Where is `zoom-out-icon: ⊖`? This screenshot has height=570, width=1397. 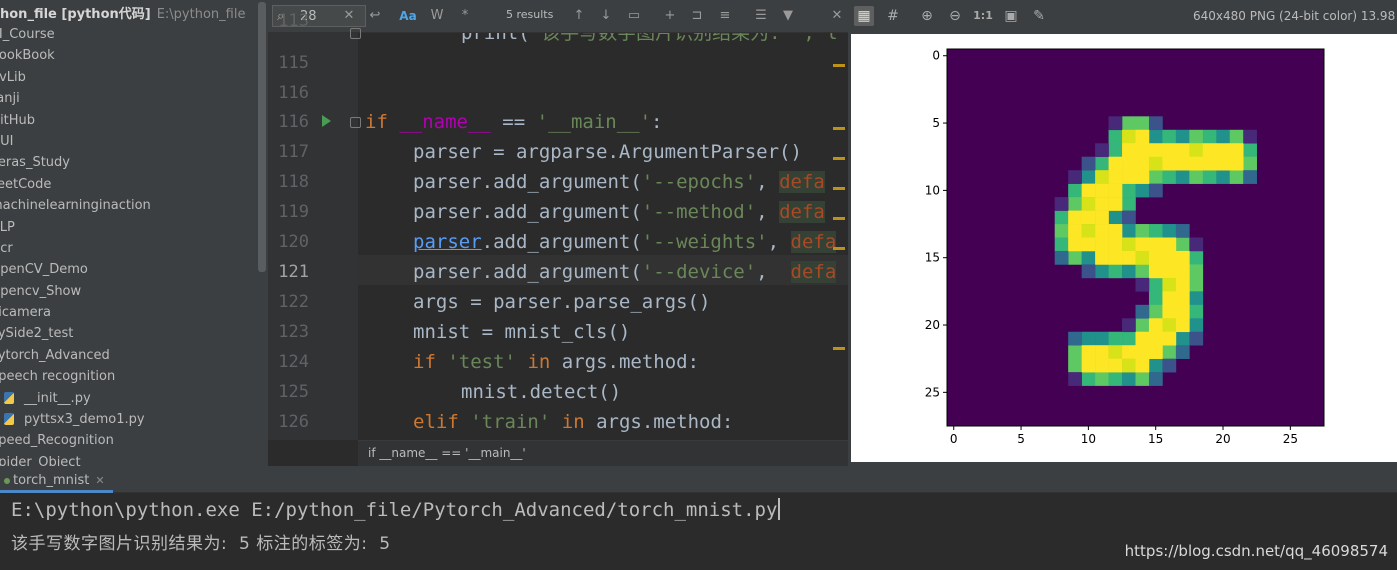 zoom-out-icon: ⊖ is located at coordinates (955, 16).